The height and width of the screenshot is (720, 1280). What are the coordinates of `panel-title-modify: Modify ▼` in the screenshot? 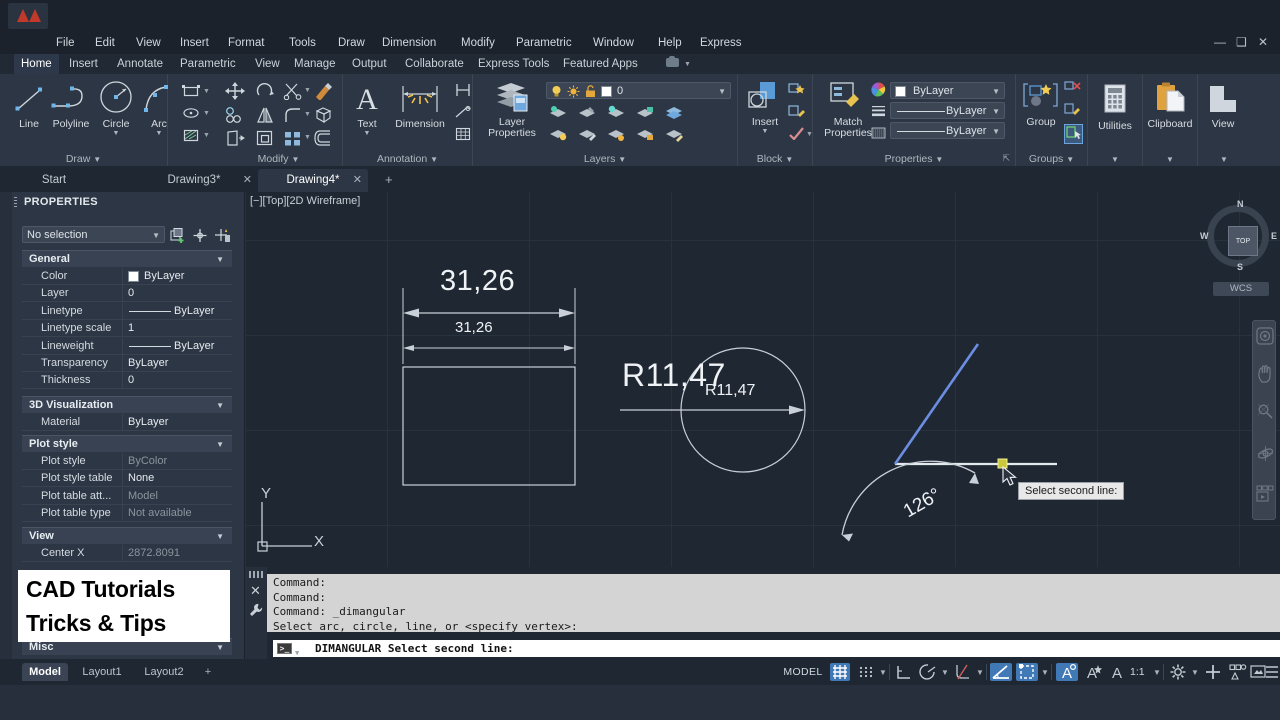 It's located at (278, 159).